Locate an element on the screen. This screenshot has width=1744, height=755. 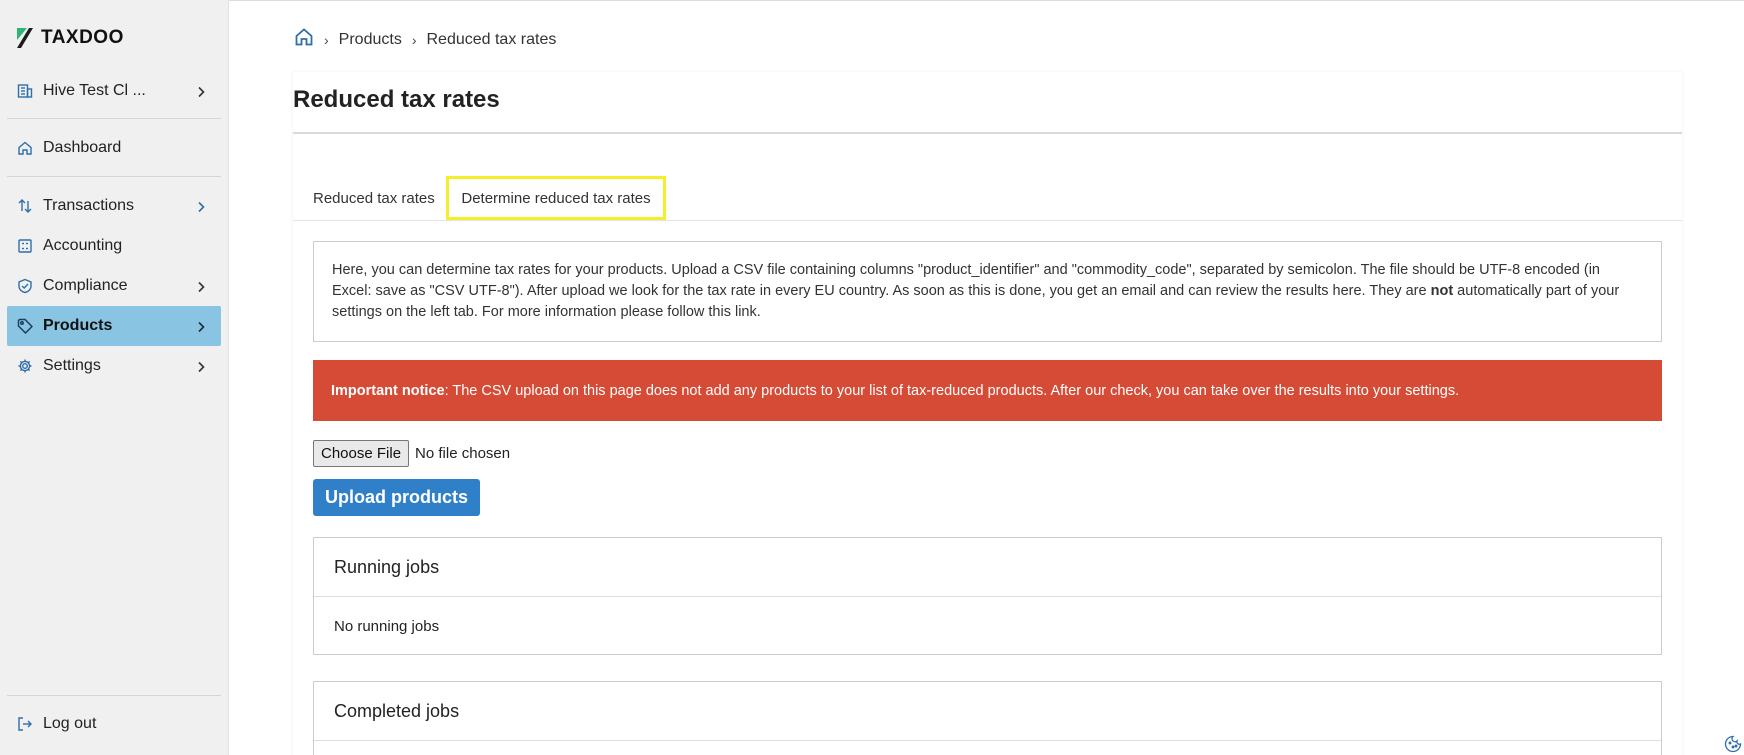
sidebar-item-label: Products is located at coordinates (78, 325).